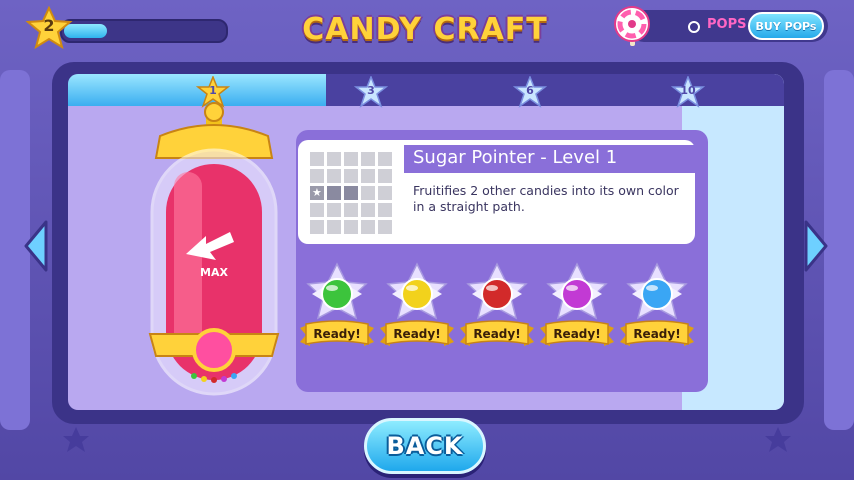  I want to click on milestone-star-10: 10, so click(688, 91).